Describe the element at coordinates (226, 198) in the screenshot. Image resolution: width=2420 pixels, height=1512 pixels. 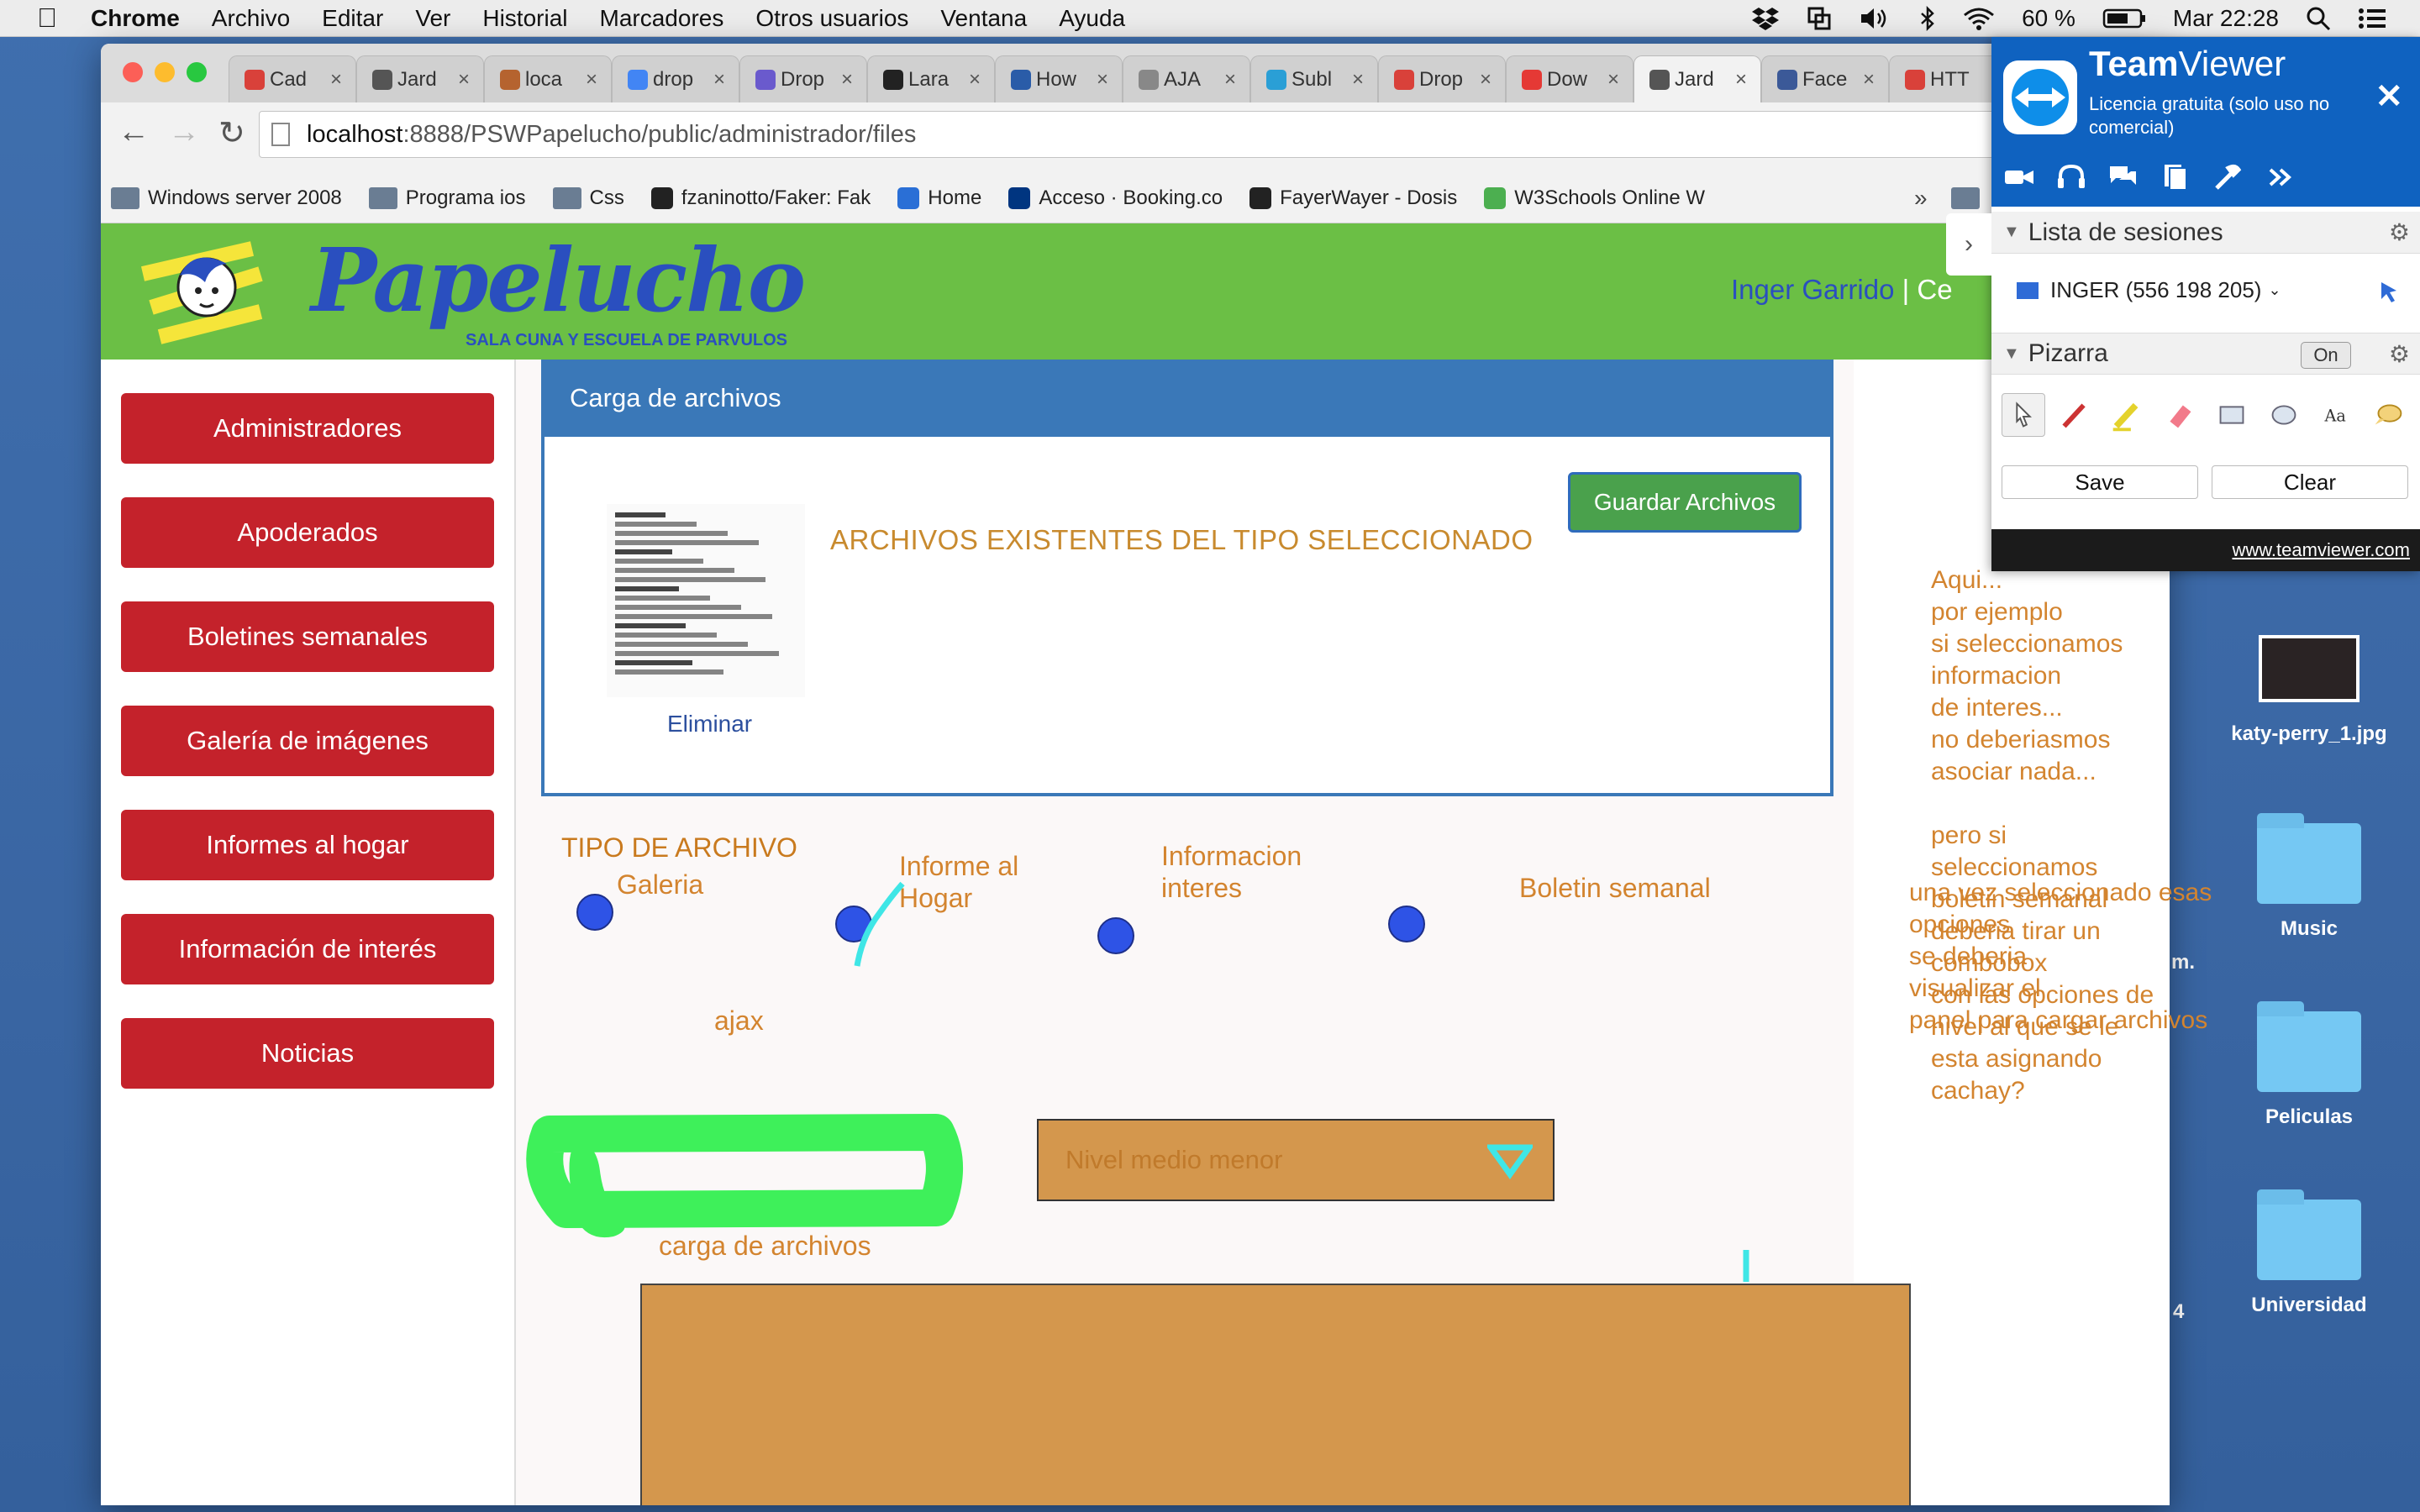
I see `bookmark-item: Windows server 2008` at that location.